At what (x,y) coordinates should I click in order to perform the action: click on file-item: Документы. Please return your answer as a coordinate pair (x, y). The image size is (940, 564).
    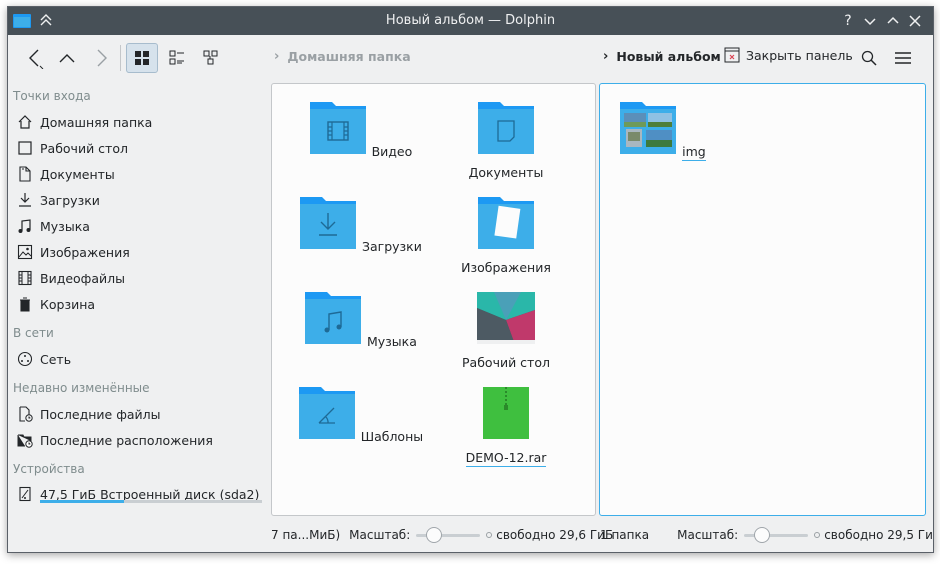
    Looking at the image, I should click on (506, 140).